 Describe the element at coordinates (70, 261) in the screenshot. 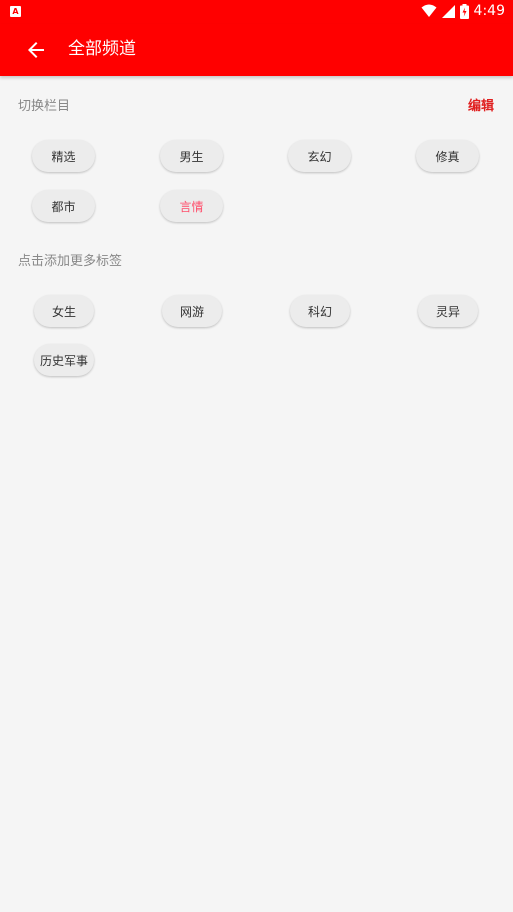

I see `add-section-label: 点击添加更多标签` at that location.